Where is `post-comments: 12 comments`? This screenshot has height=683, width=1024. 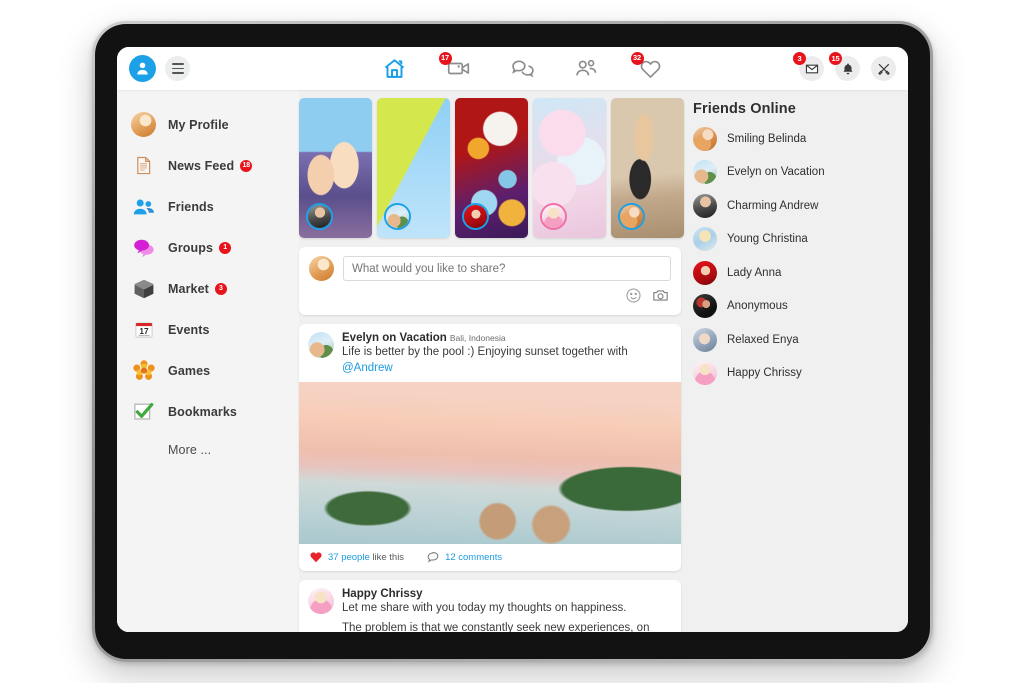
post-comments: 12 comments is located at coordinates (464, 557).